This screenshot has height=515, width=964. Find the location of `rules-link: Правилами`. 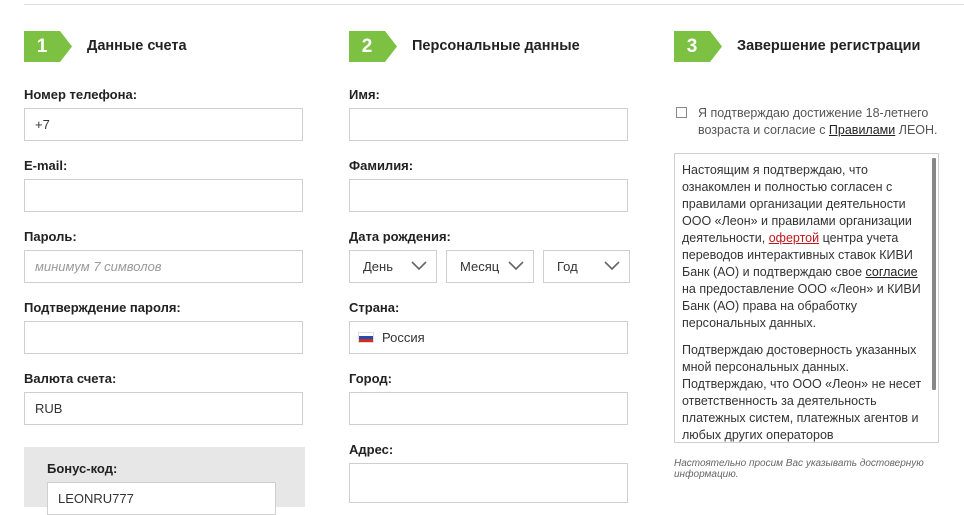

rules-link: Правилами is located at coordinates (862, 130).